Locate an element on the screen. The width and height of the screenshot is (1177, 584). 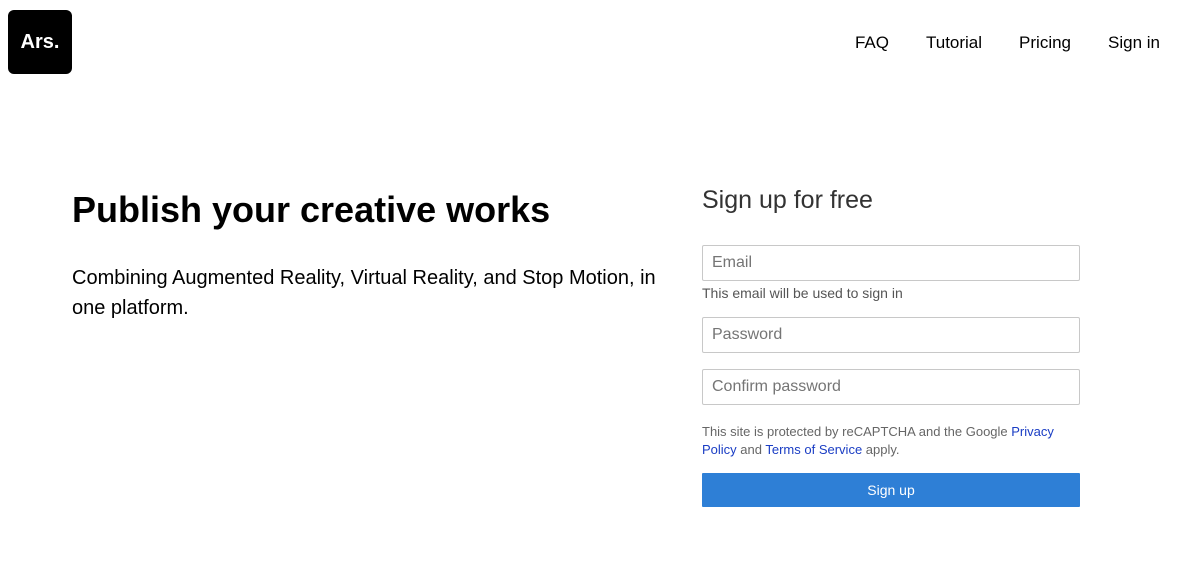
nav-faq-link: FAQ is located at coordinates (872, 43).